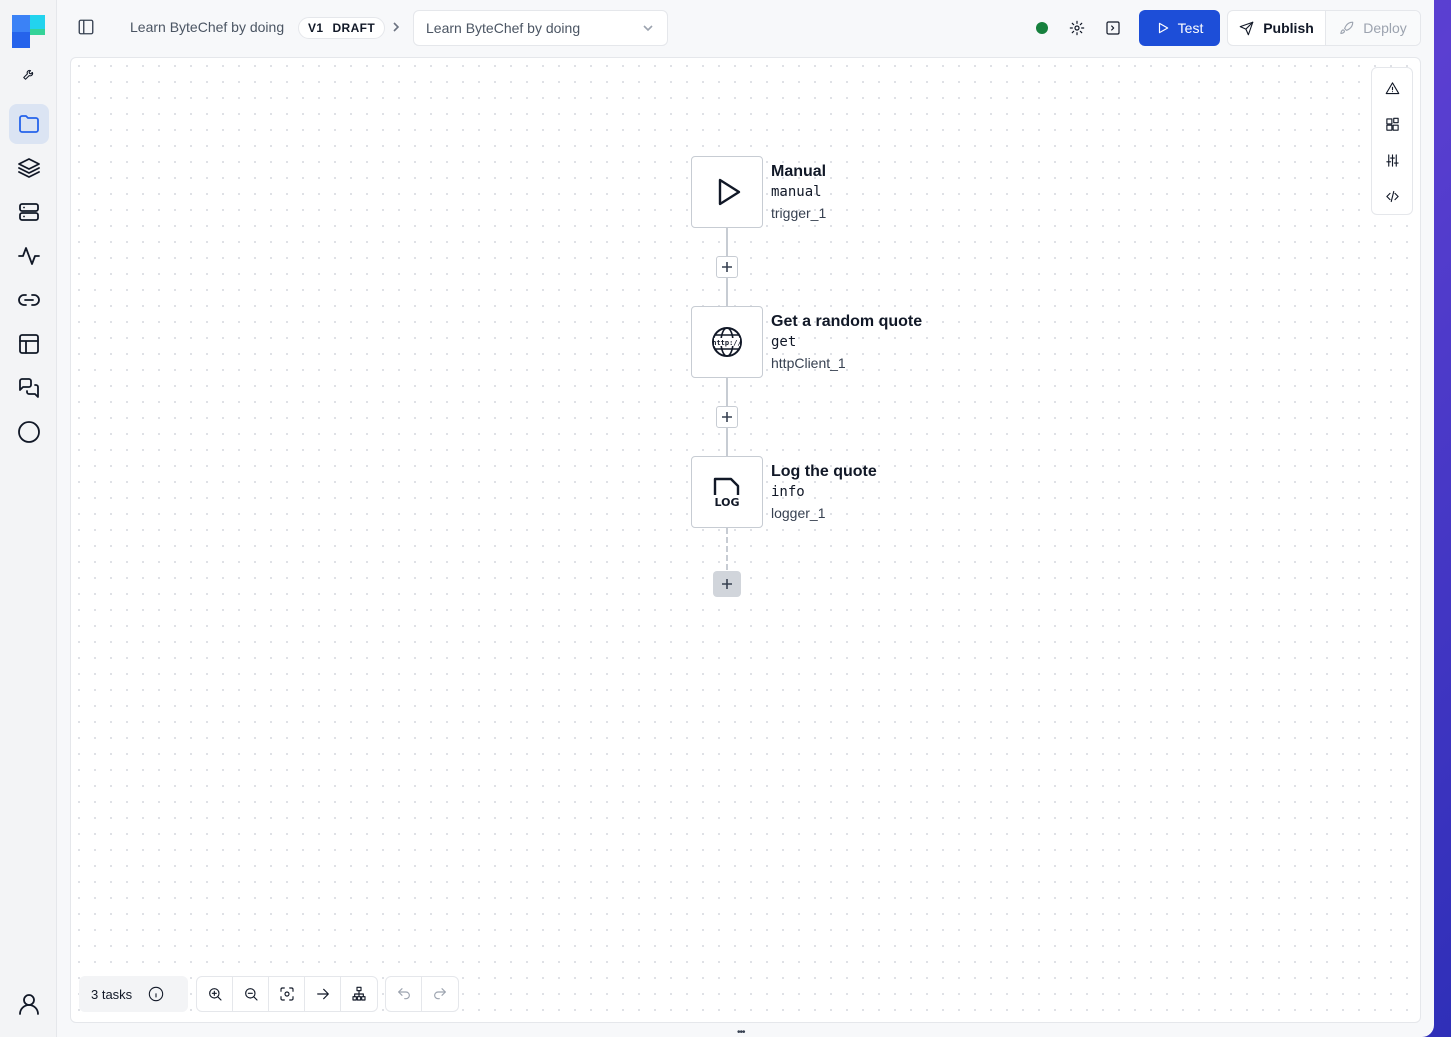  I want to click on warning-icon, so click(1392, 88).